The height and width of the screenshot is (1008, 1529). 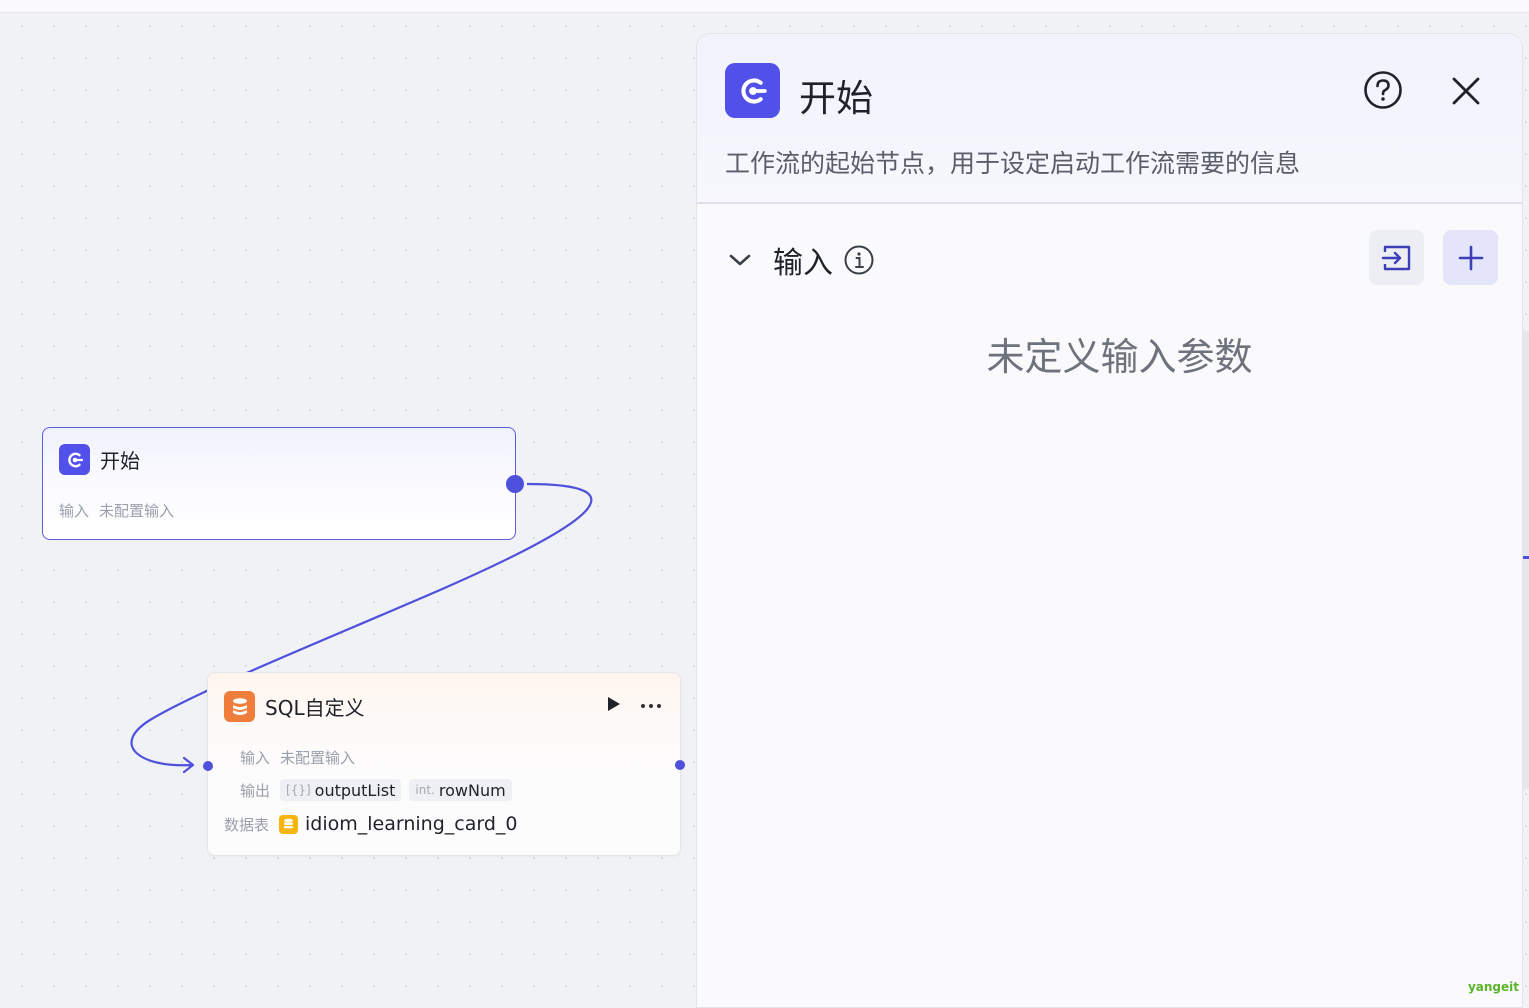 I want to click on input-section-header: 输入, so click(x=800, y=260).